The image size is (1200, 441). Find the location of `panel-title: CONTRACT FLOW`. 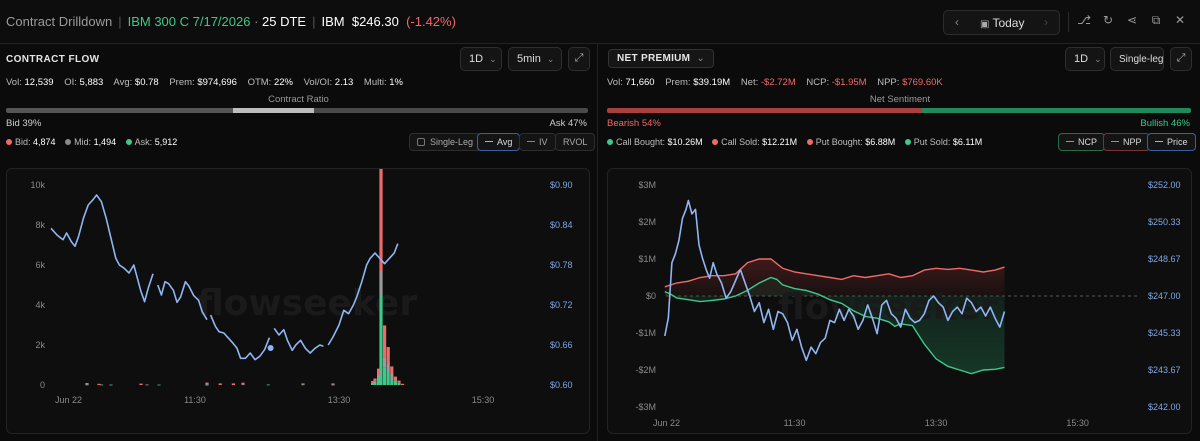

panel-title: CONTRACT FLOW is located at coordinates (53, 59).